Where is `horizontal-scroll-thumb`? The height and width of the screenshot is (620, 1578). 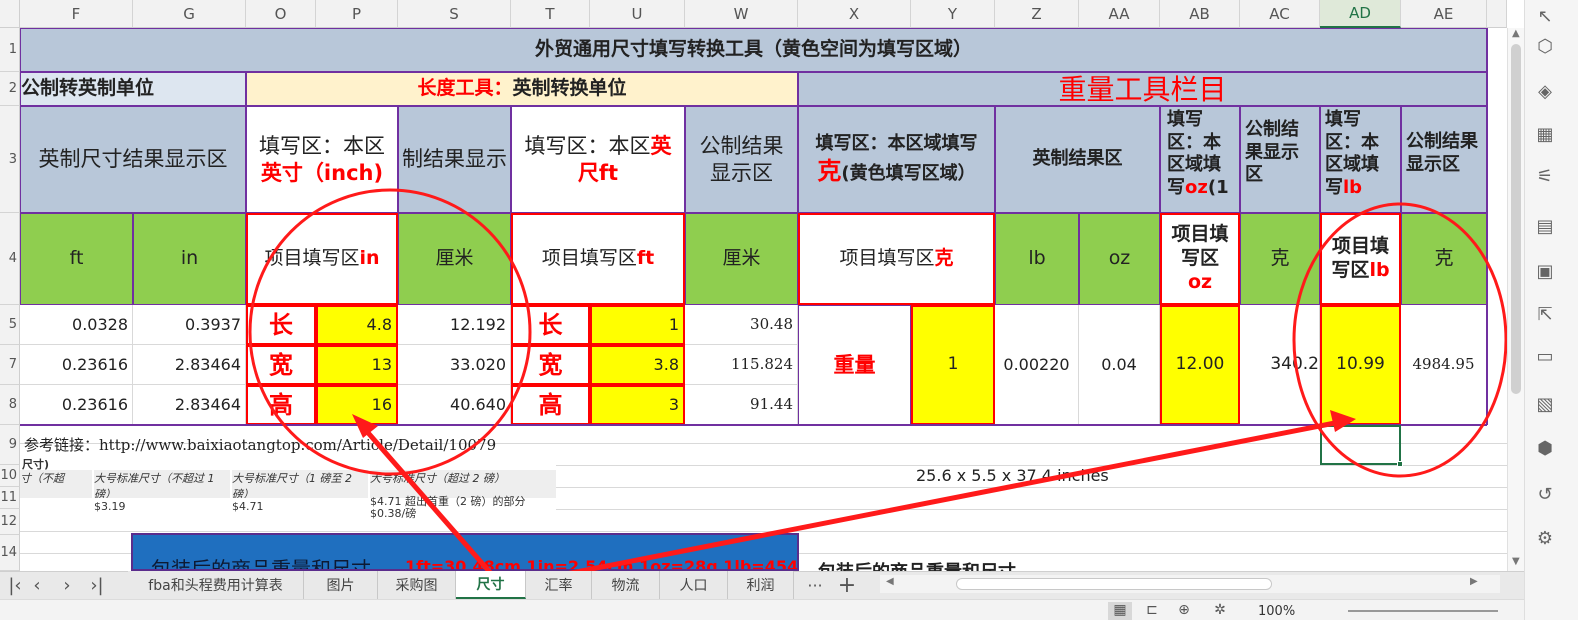 horizontal-scroll-thumb is located at coordinates (1114, 584).